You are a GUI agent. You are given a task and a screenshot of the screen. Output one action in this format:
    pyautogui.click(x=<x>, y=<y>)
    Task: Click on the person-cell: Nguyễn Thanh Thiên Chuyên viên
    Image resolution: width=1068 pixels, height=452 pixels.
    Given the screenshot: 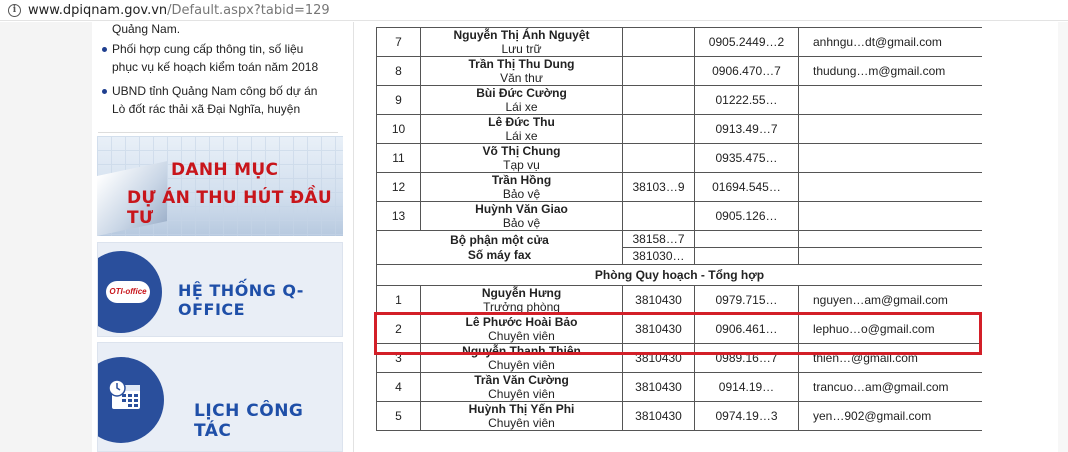 What is the action you would take?
    pyautogui.click(x=521, y=358)
    